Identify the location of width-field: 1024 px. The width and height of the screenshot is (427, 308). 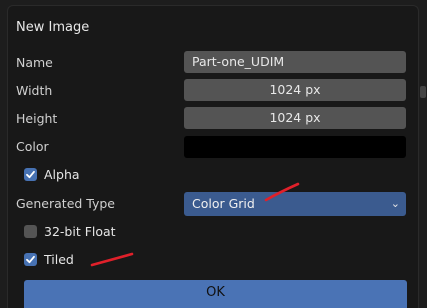
(295, 90).